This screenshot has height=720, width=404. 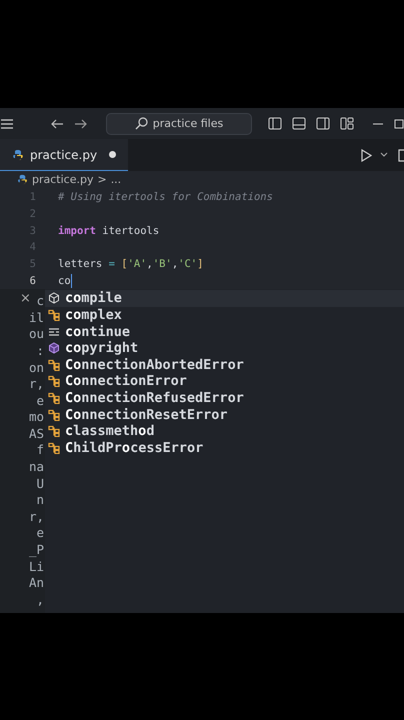 I want to click on search-icon, so click(x=141, y=123).